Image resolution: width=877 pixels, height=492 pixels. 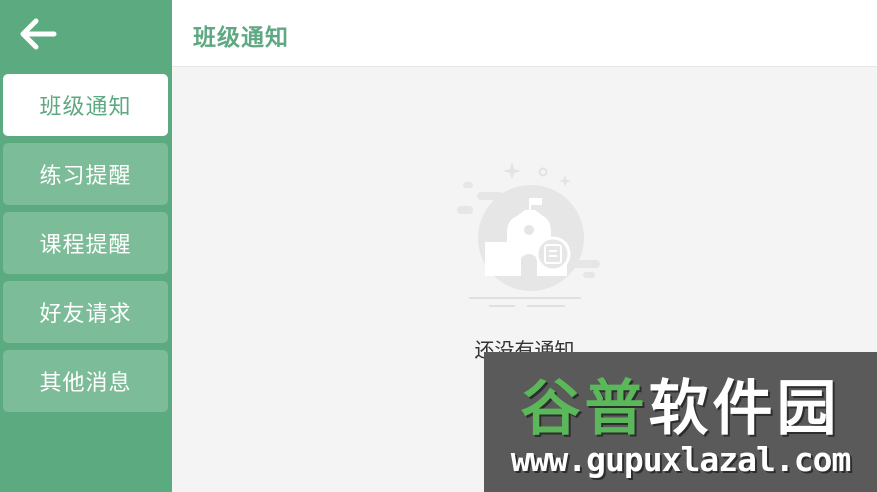 I want to click on sidebar-item-class-notice: 班级通知, so click(x=85, y=105).